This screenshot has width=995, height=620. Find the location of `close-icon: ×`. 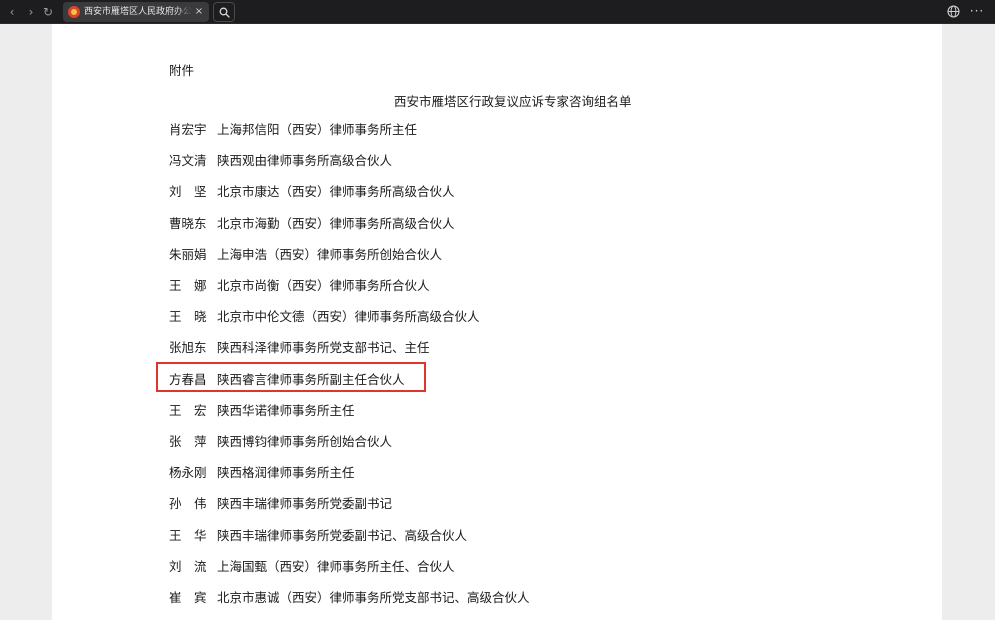

close-icon: × is located at coordinates (199, 12).